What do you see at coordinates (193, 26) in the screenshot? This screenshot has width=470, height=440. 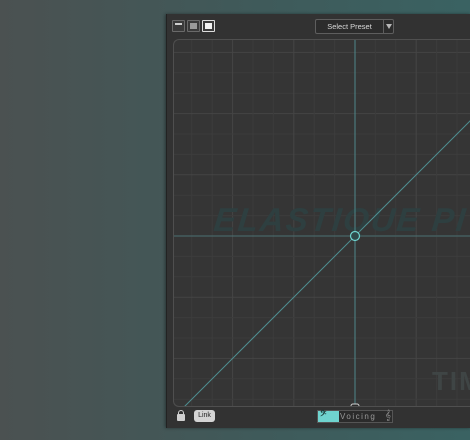 I see `view-mode-half-button` at bounding box center [193, 26].